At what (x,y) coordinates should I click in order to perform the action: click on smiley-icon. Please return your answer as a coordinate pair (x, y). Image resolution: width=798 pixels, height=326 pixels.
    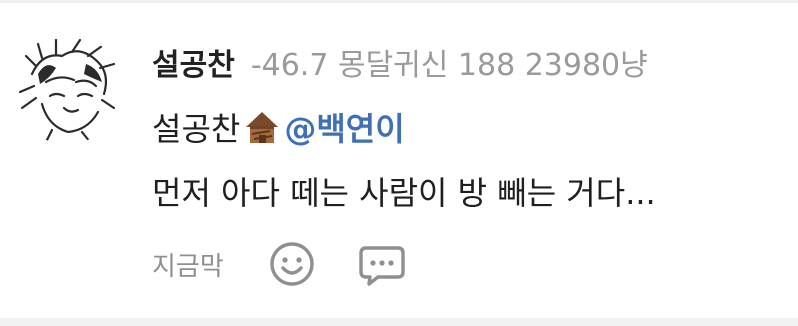
    Looking at the image, I should click on (292, 264).